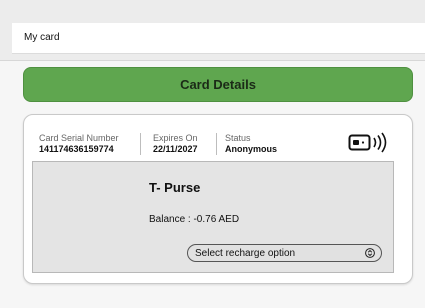 Image resolution: width=425 pixels, height=308 pixels. What do you see at coordinates (42, 37) in the screenshot?
I see `card-name: My card` at bounding box center [42, 37].